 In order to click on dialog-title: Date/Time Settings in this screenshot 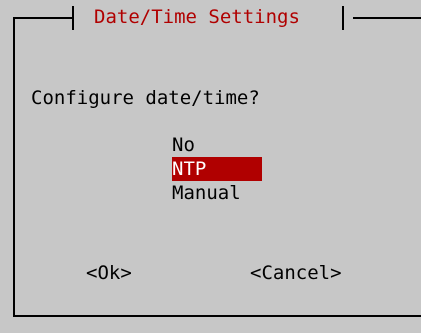, I will do `click(197, 17)`.